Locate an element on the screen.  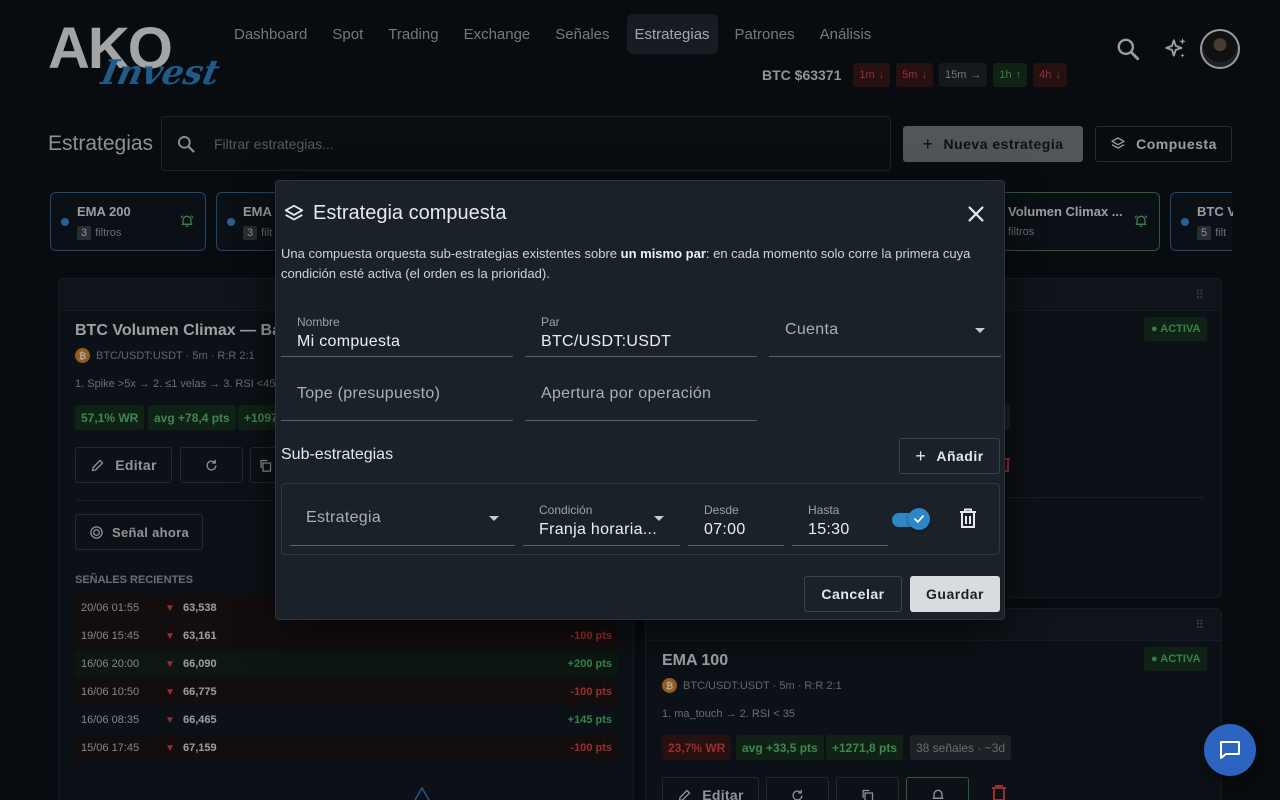
strategy-placeholder: Estrategia is located at coordinates (344, 517).